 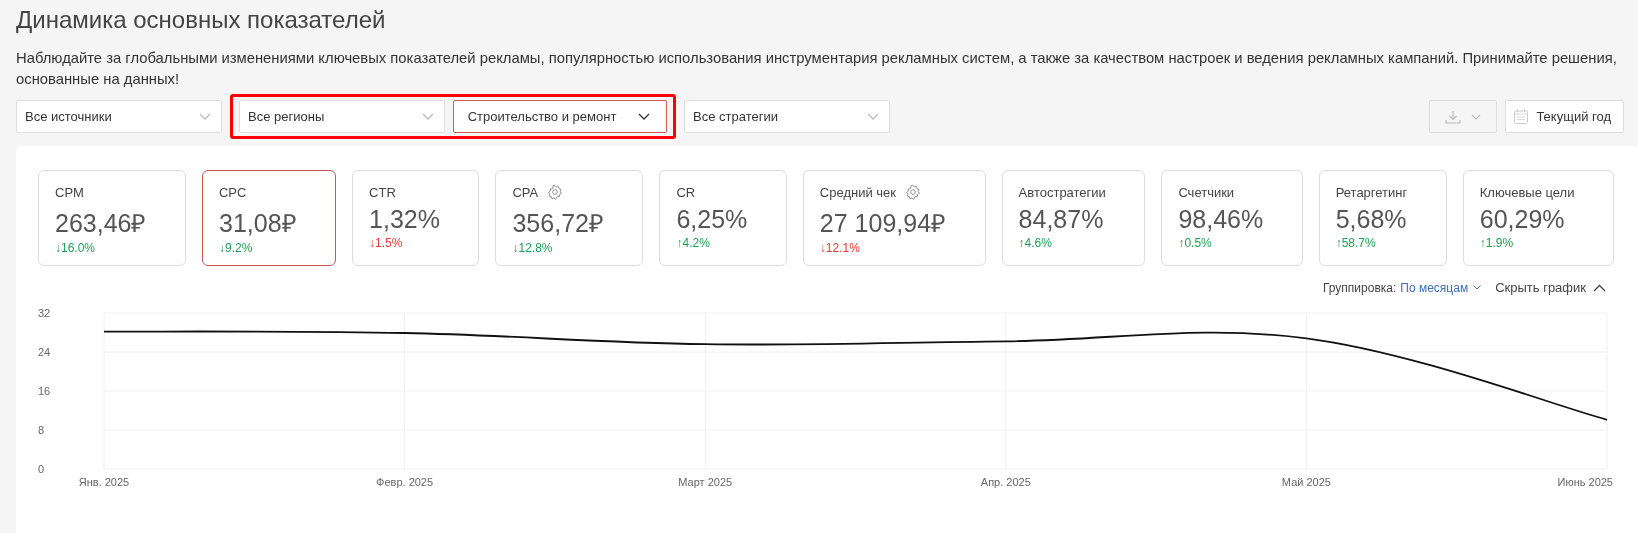 I want to click on x-axis-label: Март 2025, so click(x=705, y=482).